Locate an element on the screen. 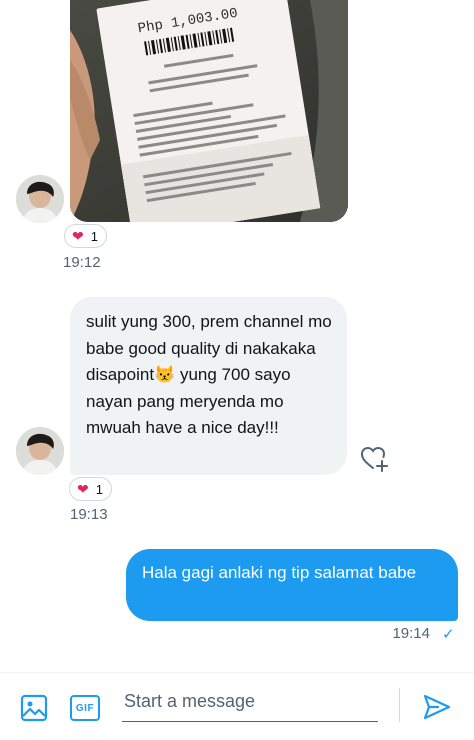  send-icon is located at coordinates (437, 707).